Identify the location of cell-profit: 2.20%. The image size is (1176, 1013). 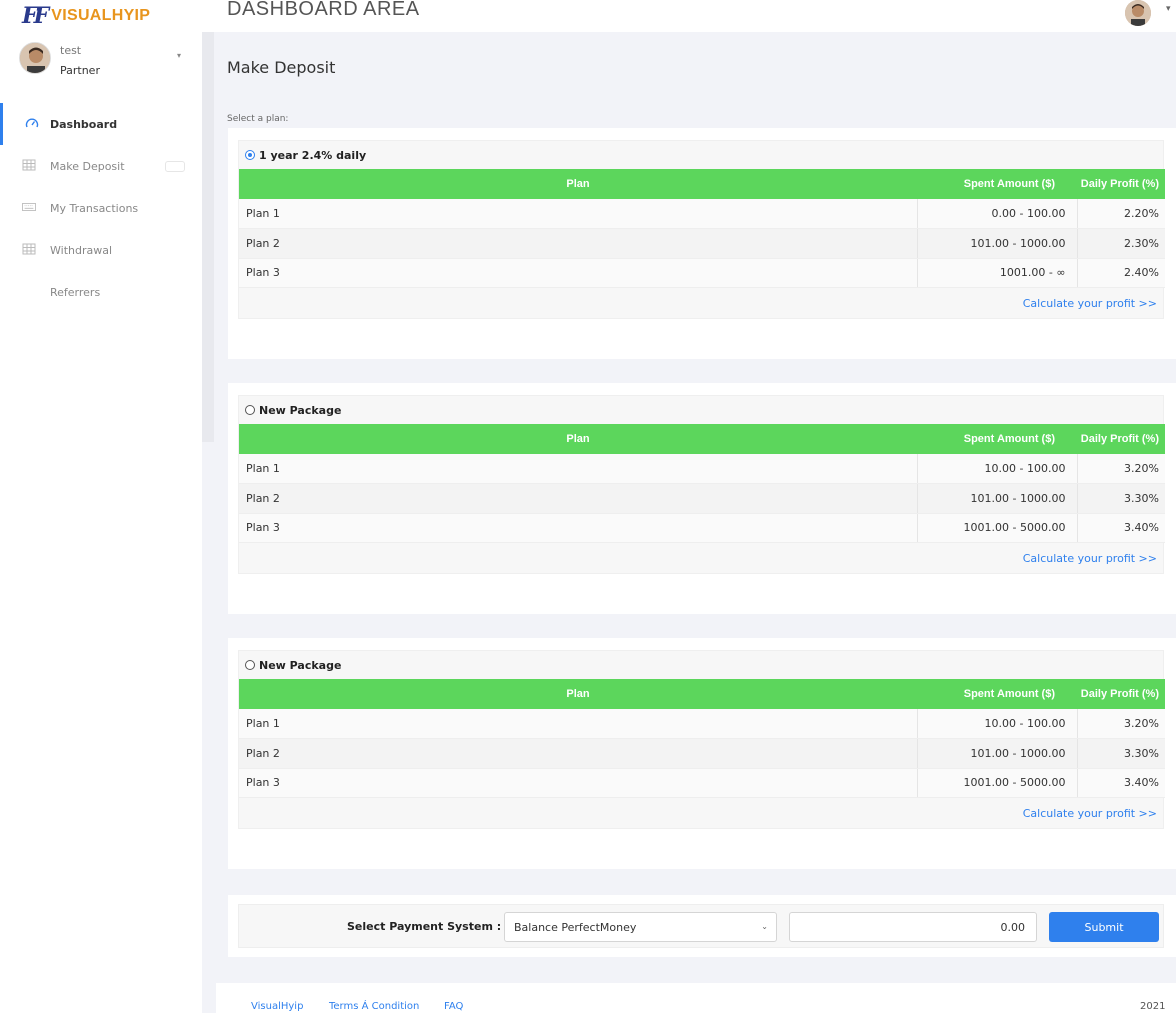
(1121, 214).